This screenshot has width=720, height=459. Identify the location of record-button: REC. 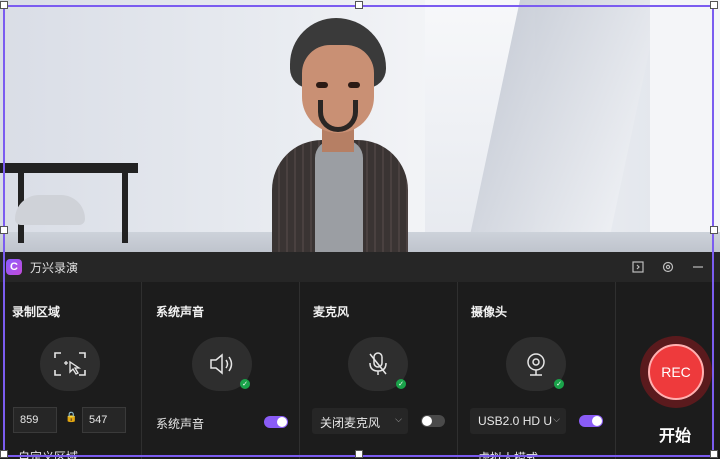
(676, 372).